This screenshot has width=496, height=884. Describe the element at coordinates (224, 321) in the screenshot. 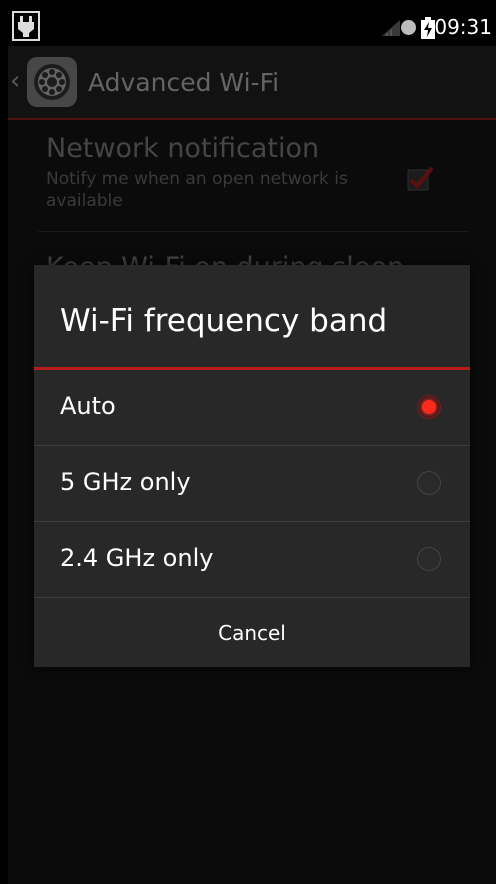

I see `dialog-title: Wi-Fi frequency band` at that location.